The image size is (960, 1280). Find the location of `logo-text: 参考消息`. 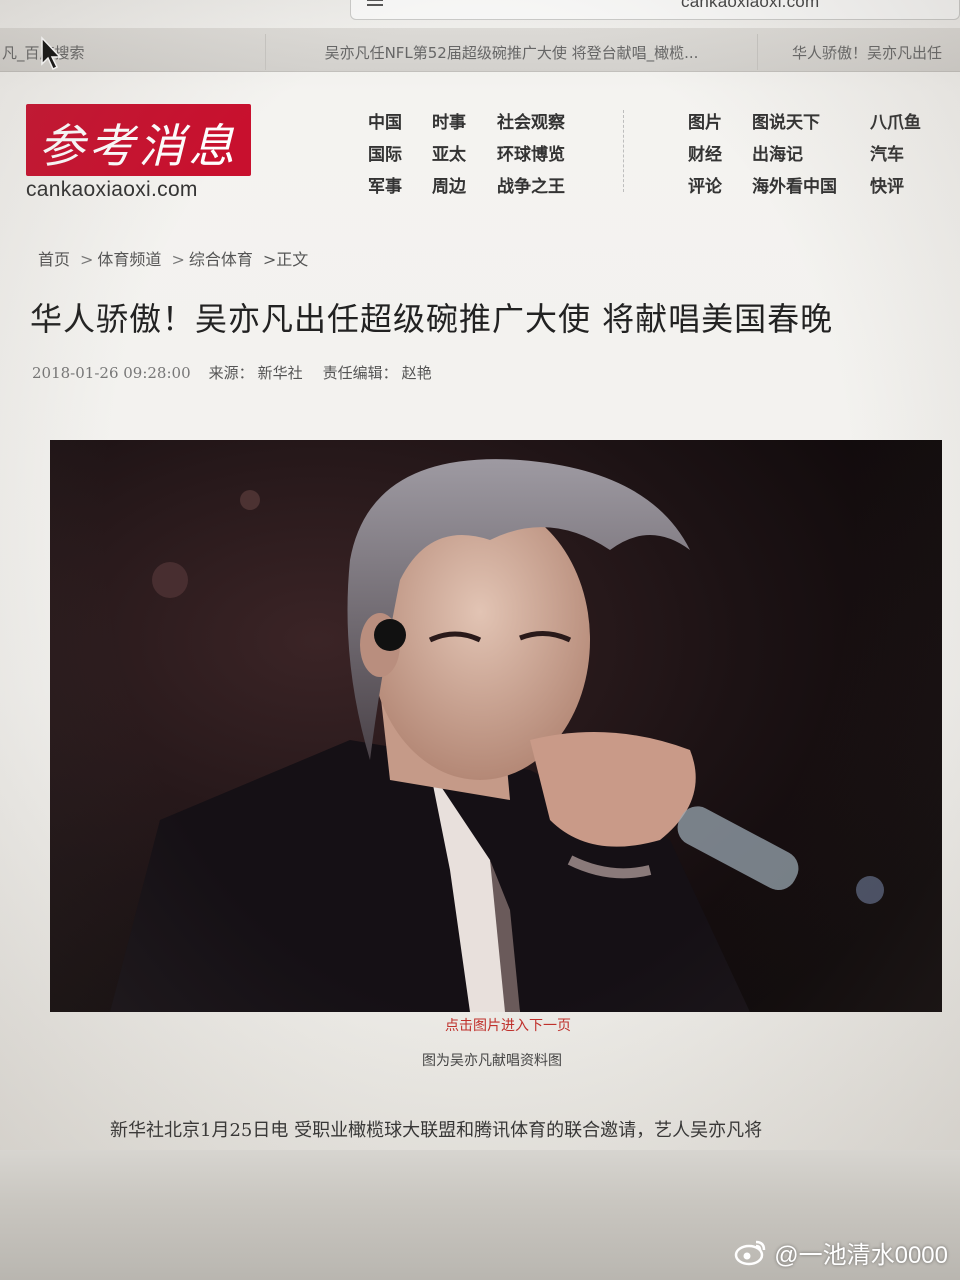

logo-text: 参考消息 is located at coordinates (138, 146).